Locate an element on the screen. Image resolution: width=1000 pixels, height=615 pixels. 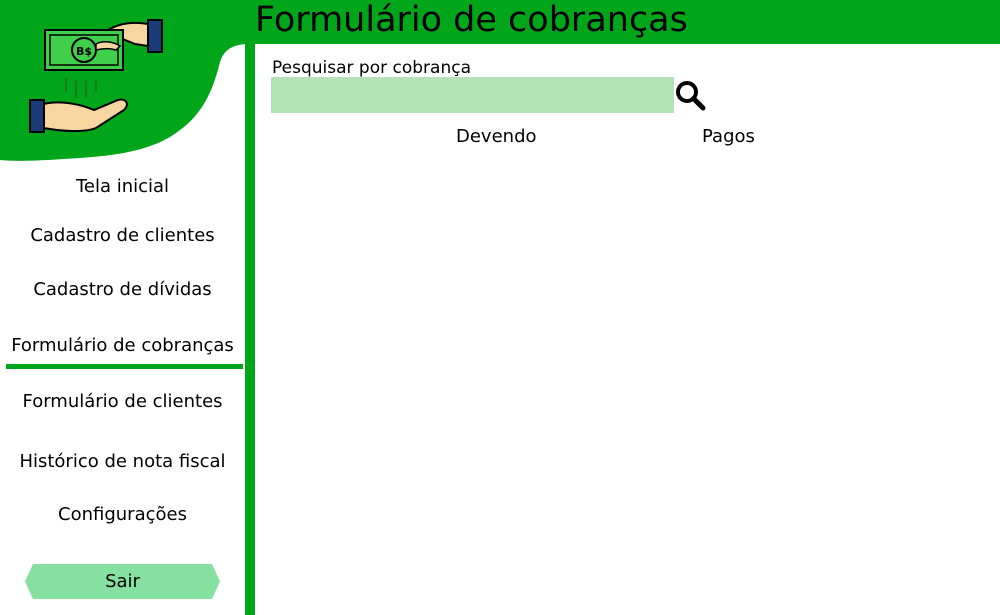
sidebar-item-configuracoes: Configurações is located at coordinates (122, 514).